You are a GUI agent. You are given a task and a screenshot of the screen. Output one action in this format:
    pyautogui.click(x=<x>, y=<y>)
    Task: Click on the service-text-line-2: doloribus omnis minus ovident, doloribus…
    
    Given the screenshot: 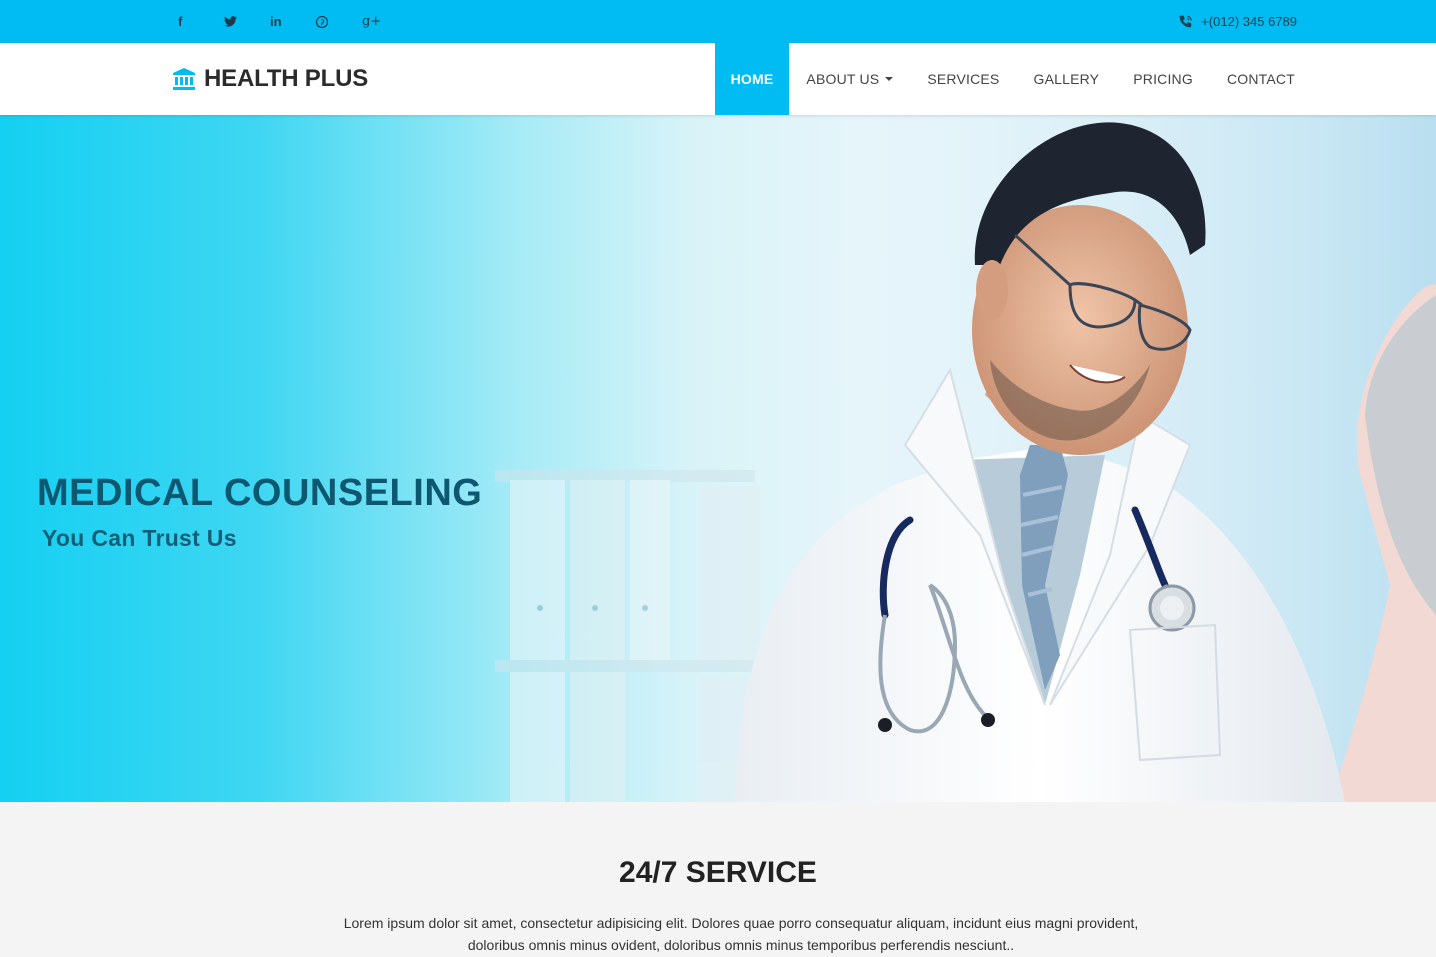 What is the action you would take?
    pyautogui.click(x=741, y=945)
    